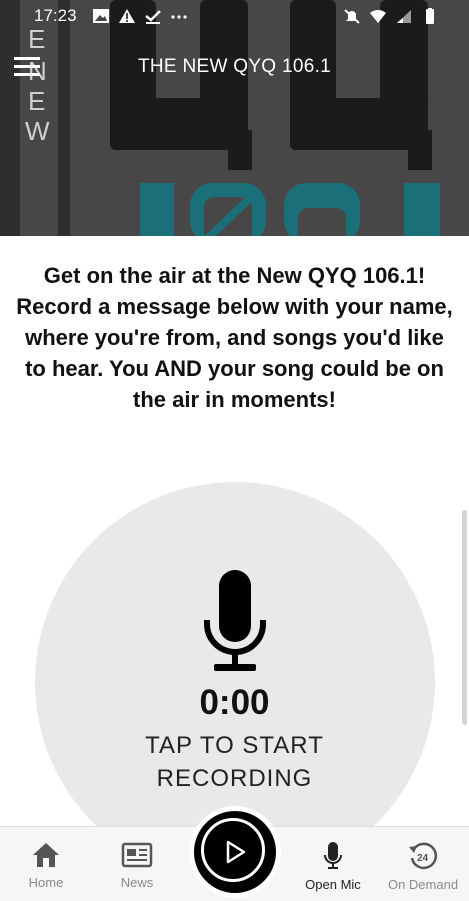 The width and height of the screenshot is (469, 901). I want to click on nav-item-news: News, so click(137, 865).